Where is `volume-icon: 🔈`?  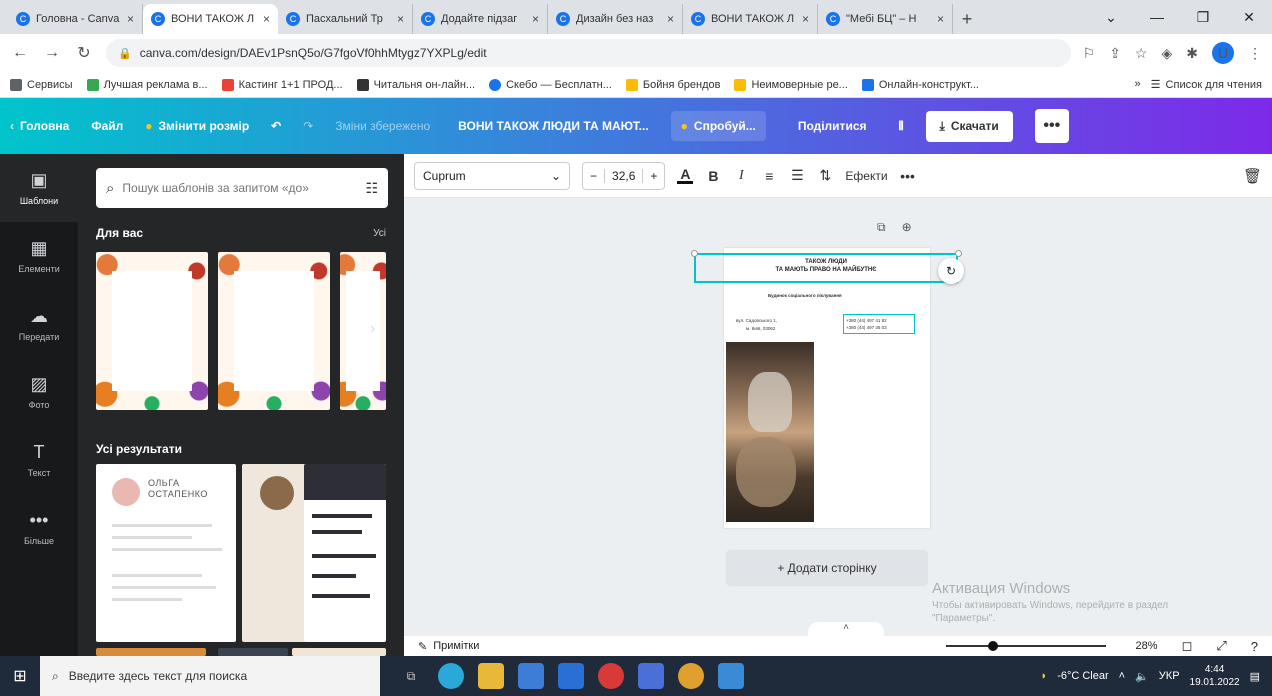
volume-icon: 🔈 is located at coordinates (1142, 676).